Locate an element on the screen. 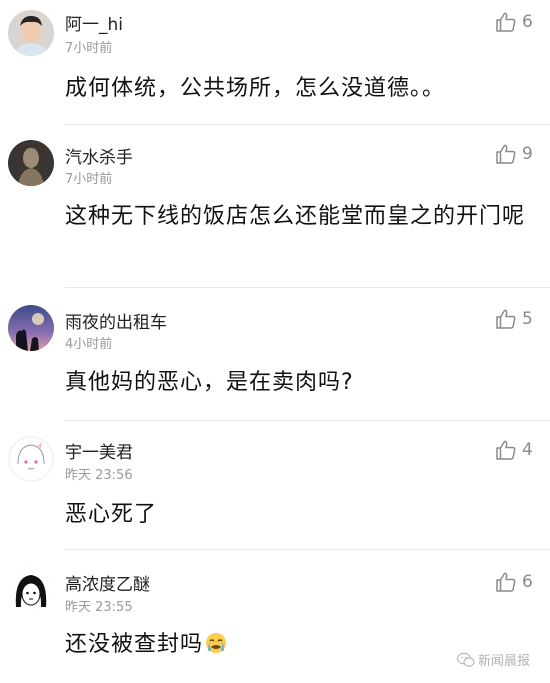  like-count: 5 is located at coordinates (527, 319).